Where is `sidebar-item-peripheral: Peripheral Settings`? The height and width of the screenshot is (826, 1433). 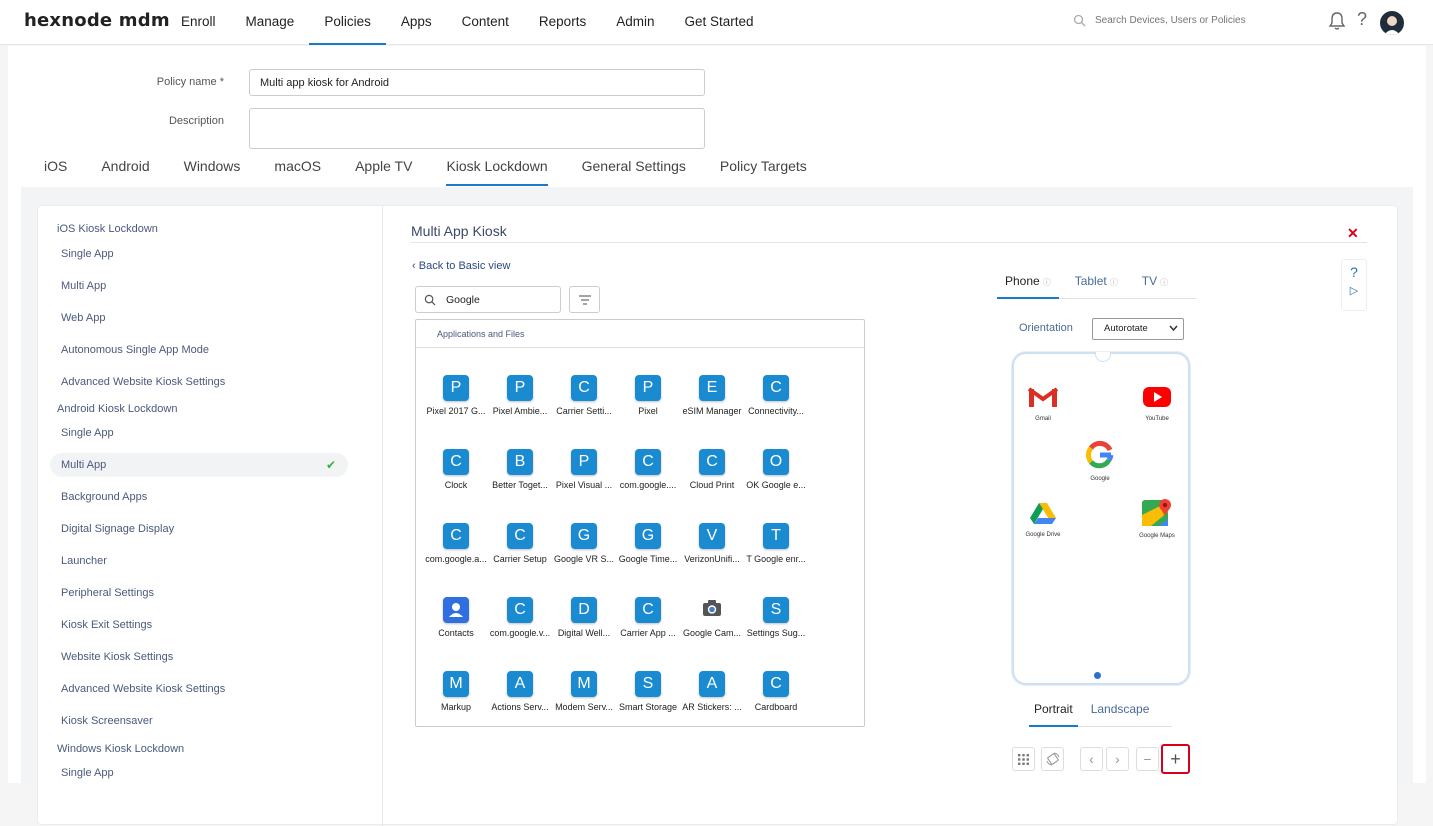
sidebar-item-peripheral: Peripheral Settings is located at coordinates (199, 593).